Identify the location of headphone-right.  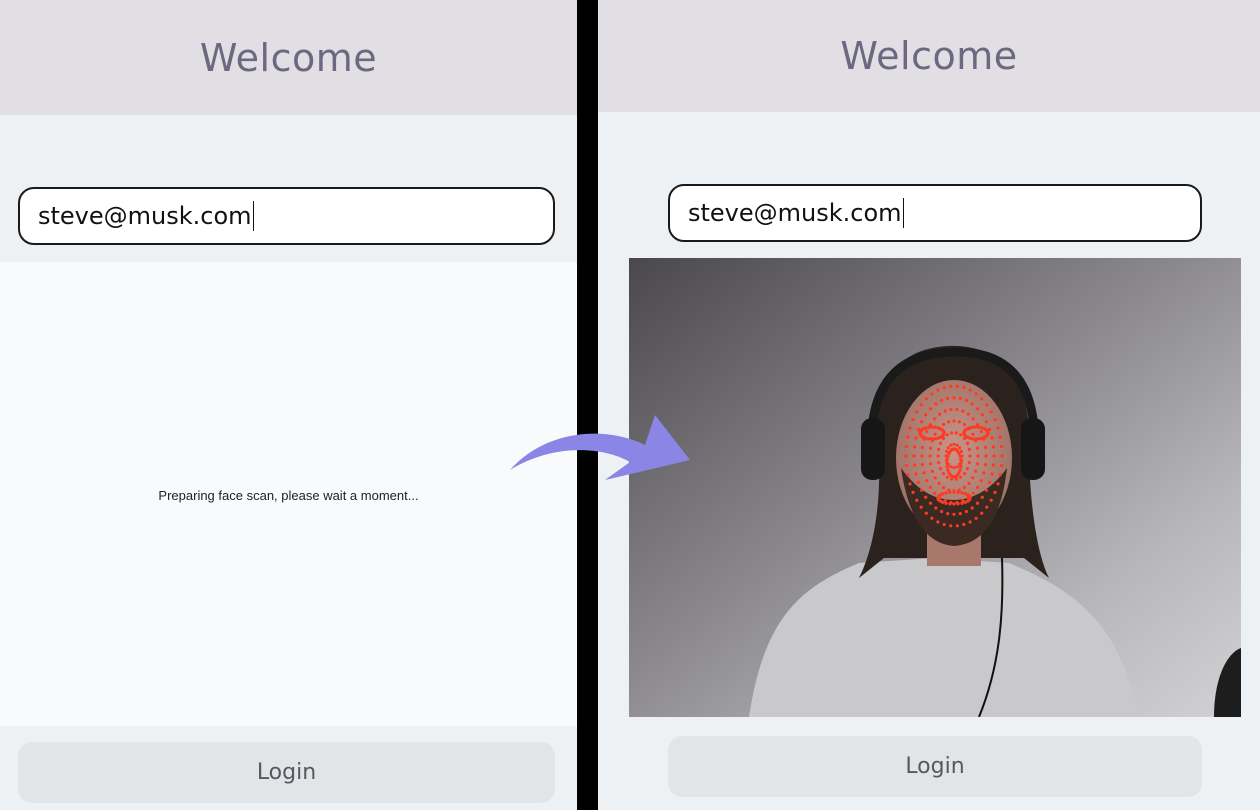
(1033, 449).